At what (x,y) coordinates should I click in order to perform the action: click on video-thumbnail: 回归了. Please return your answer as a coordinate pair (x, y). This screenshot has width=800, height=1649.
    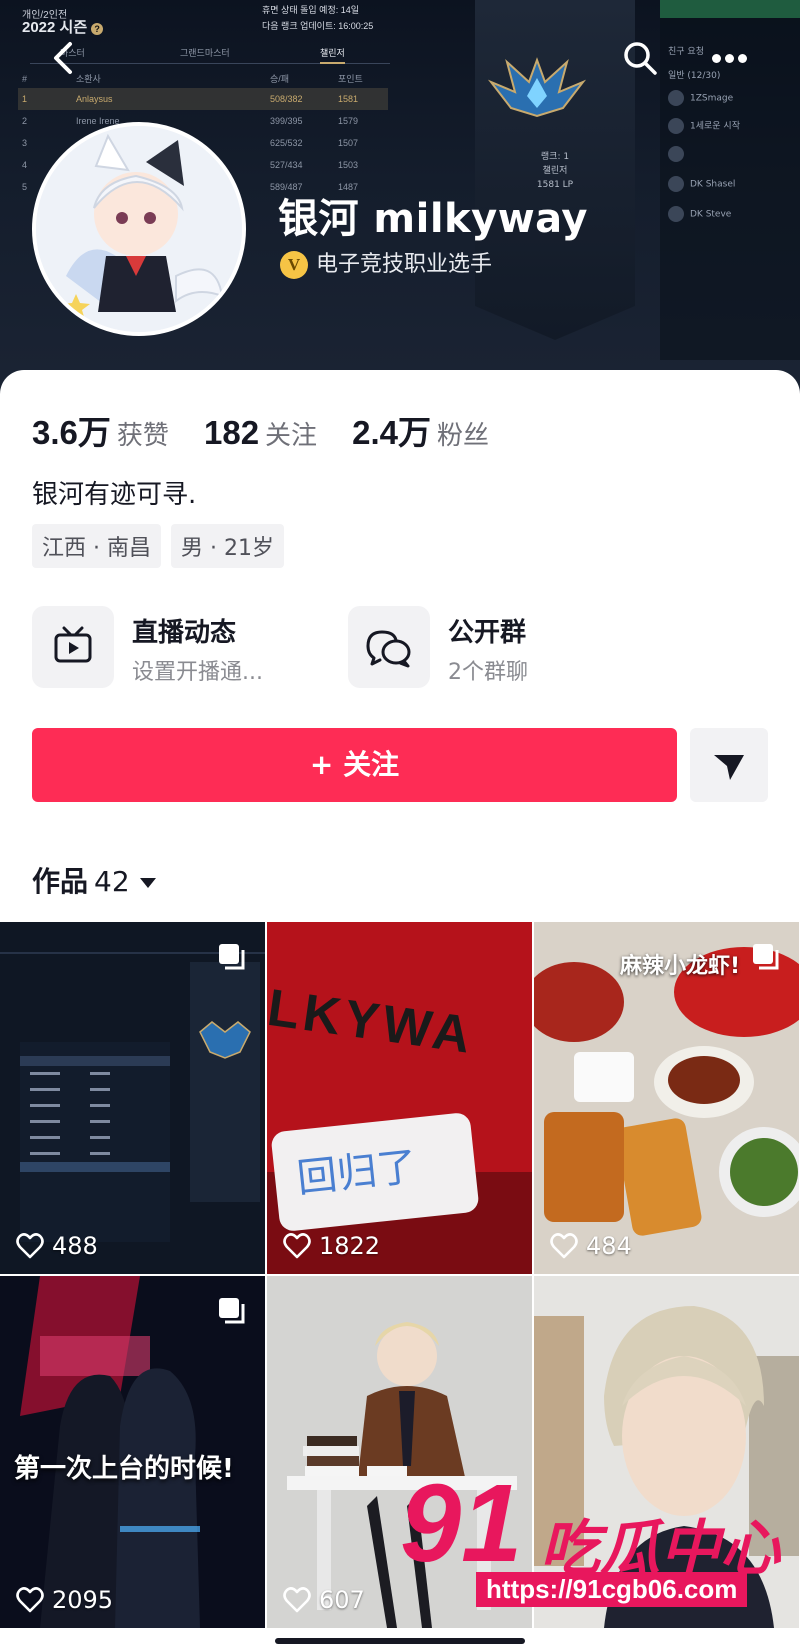
    Looking at the image, I should click on (399, 1098).